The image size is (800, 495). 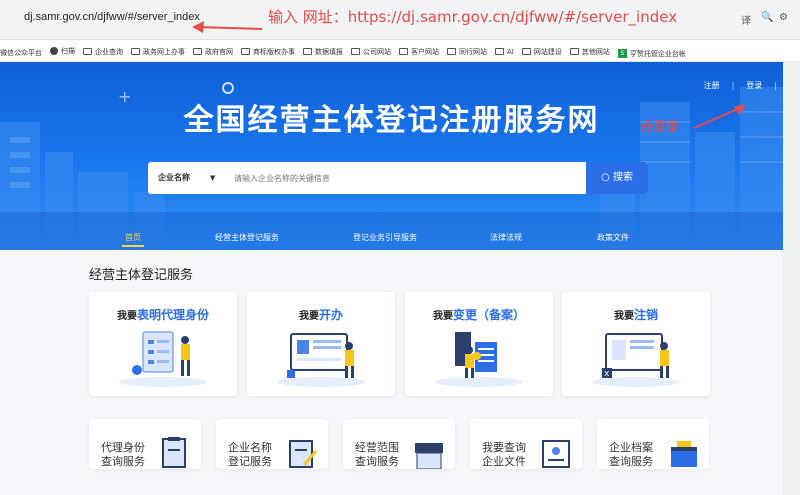 I want to click on chevron-down-icon: ▼, so click(x=213, y=178).